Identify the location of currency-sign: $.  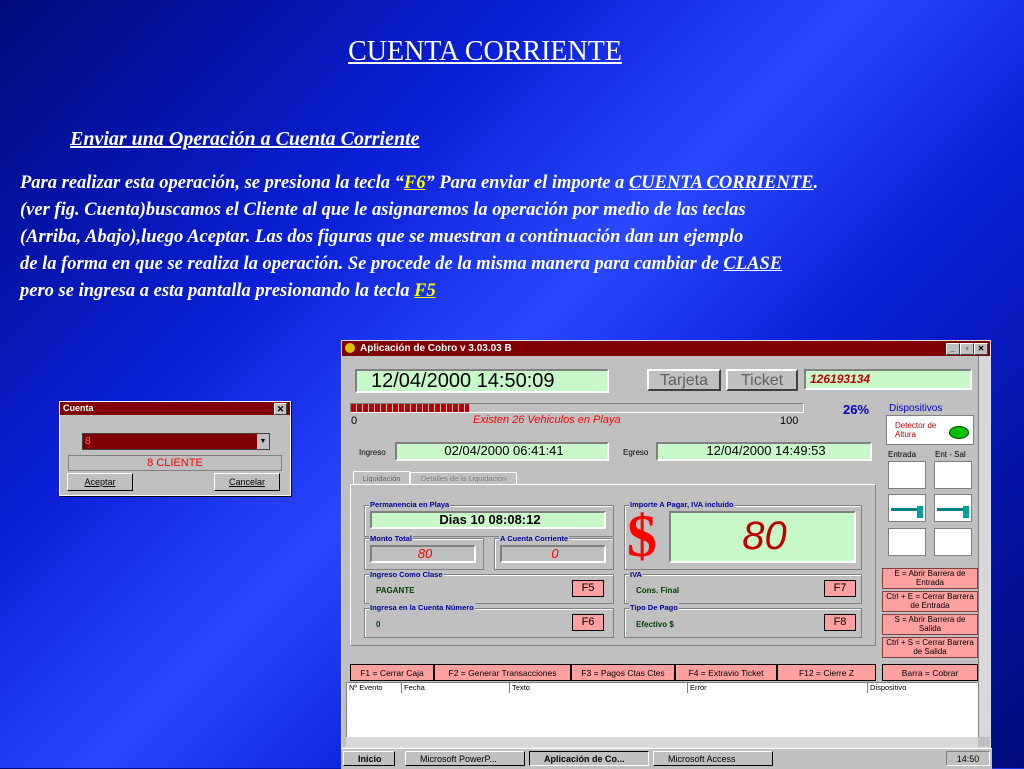
(642, 536).